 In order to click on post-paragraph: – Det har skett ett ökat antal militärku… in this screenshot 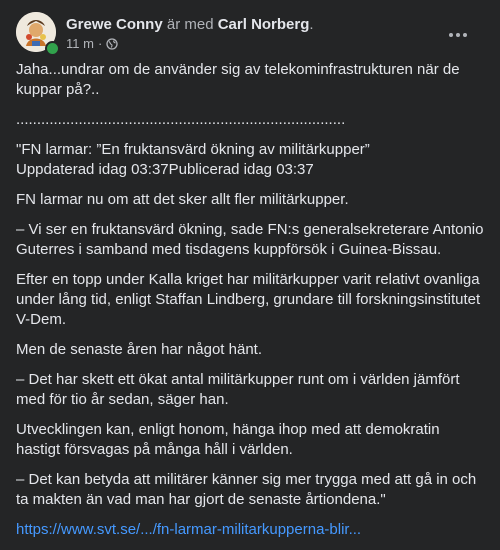, I will do `click(238, 389)`.